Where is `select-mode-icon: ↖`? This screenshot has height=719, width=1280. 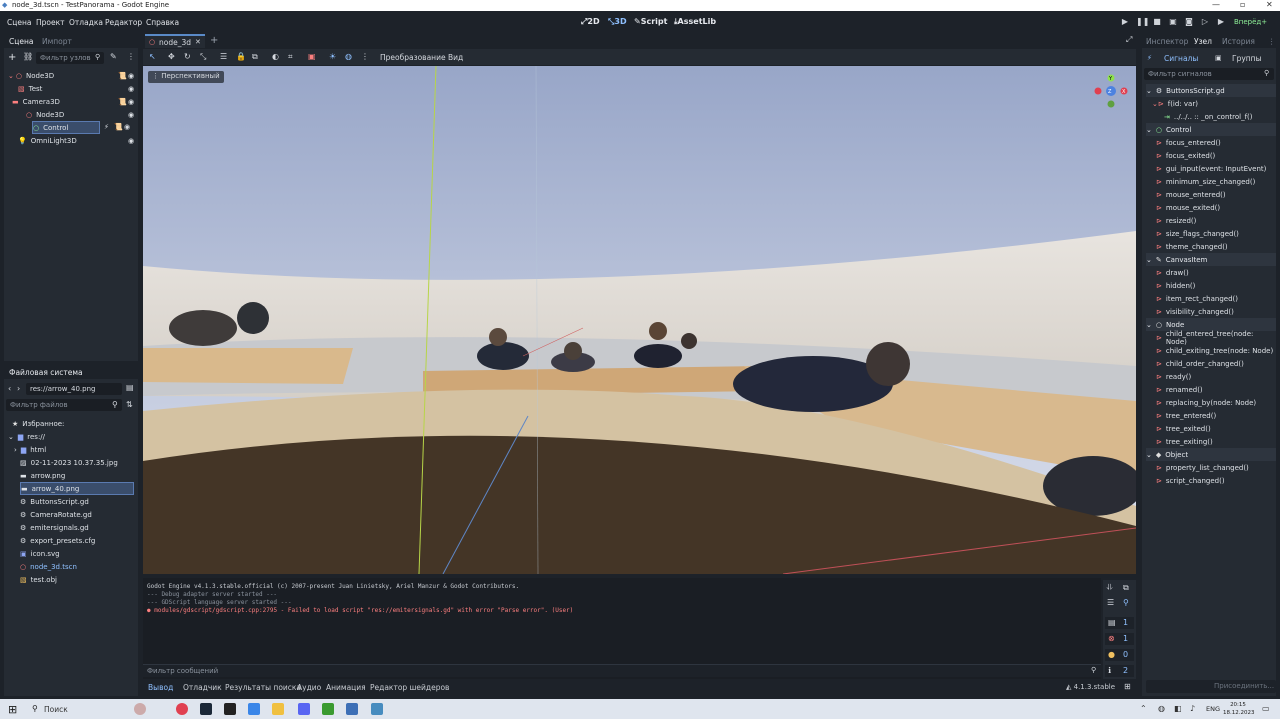
select-mode-icon: ↖ is located at coordinates (152, 56).